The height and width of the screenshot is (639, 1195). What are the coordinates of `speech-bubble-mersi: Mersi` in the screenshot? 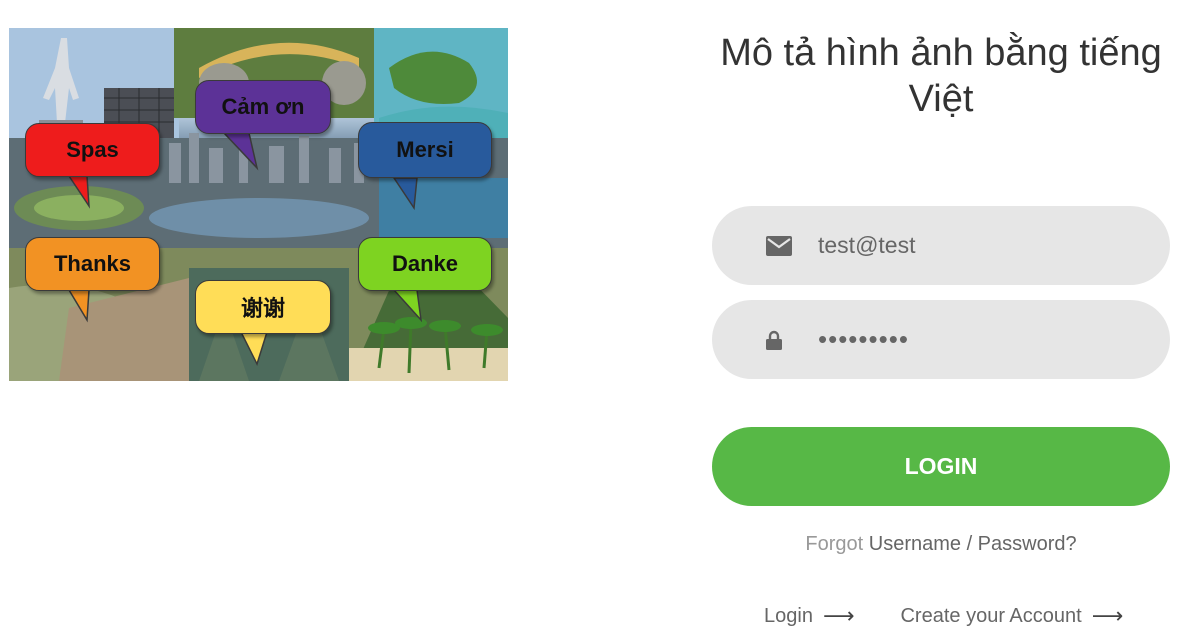 It's located at (425, 150).